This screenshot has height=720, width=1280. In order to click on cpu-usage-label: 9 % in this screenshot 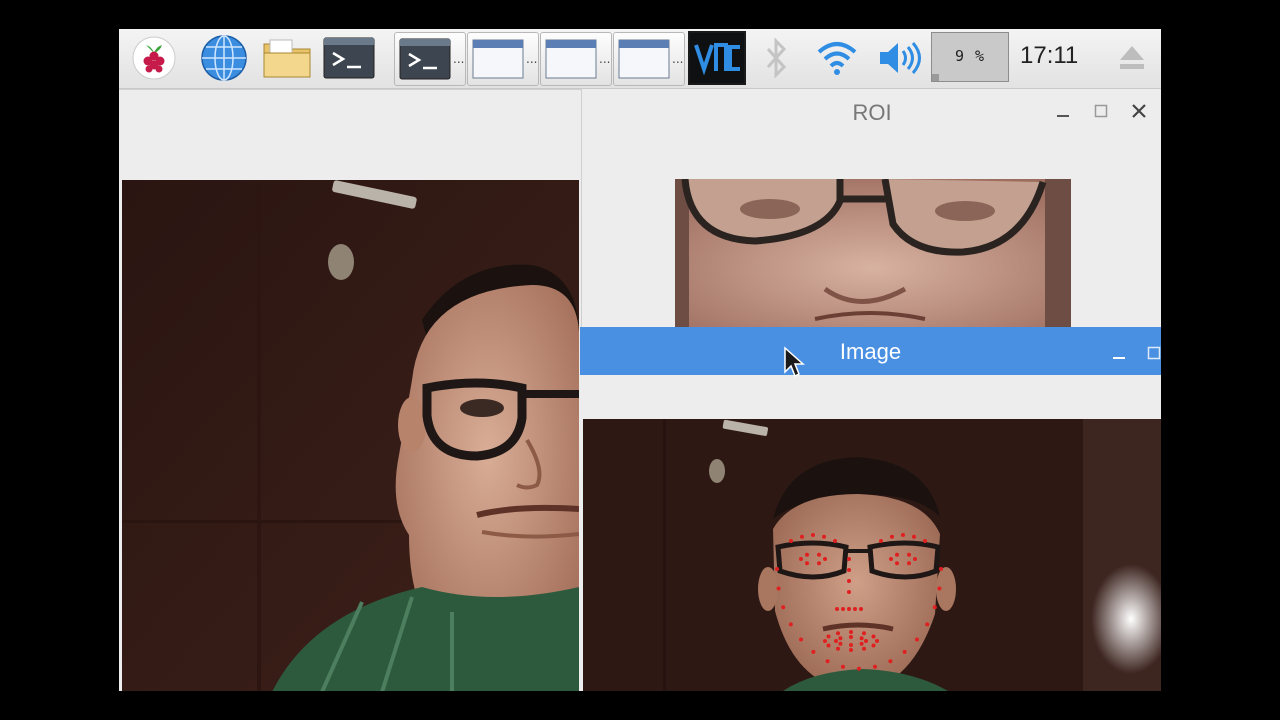, I will do `click(970, 56)`.